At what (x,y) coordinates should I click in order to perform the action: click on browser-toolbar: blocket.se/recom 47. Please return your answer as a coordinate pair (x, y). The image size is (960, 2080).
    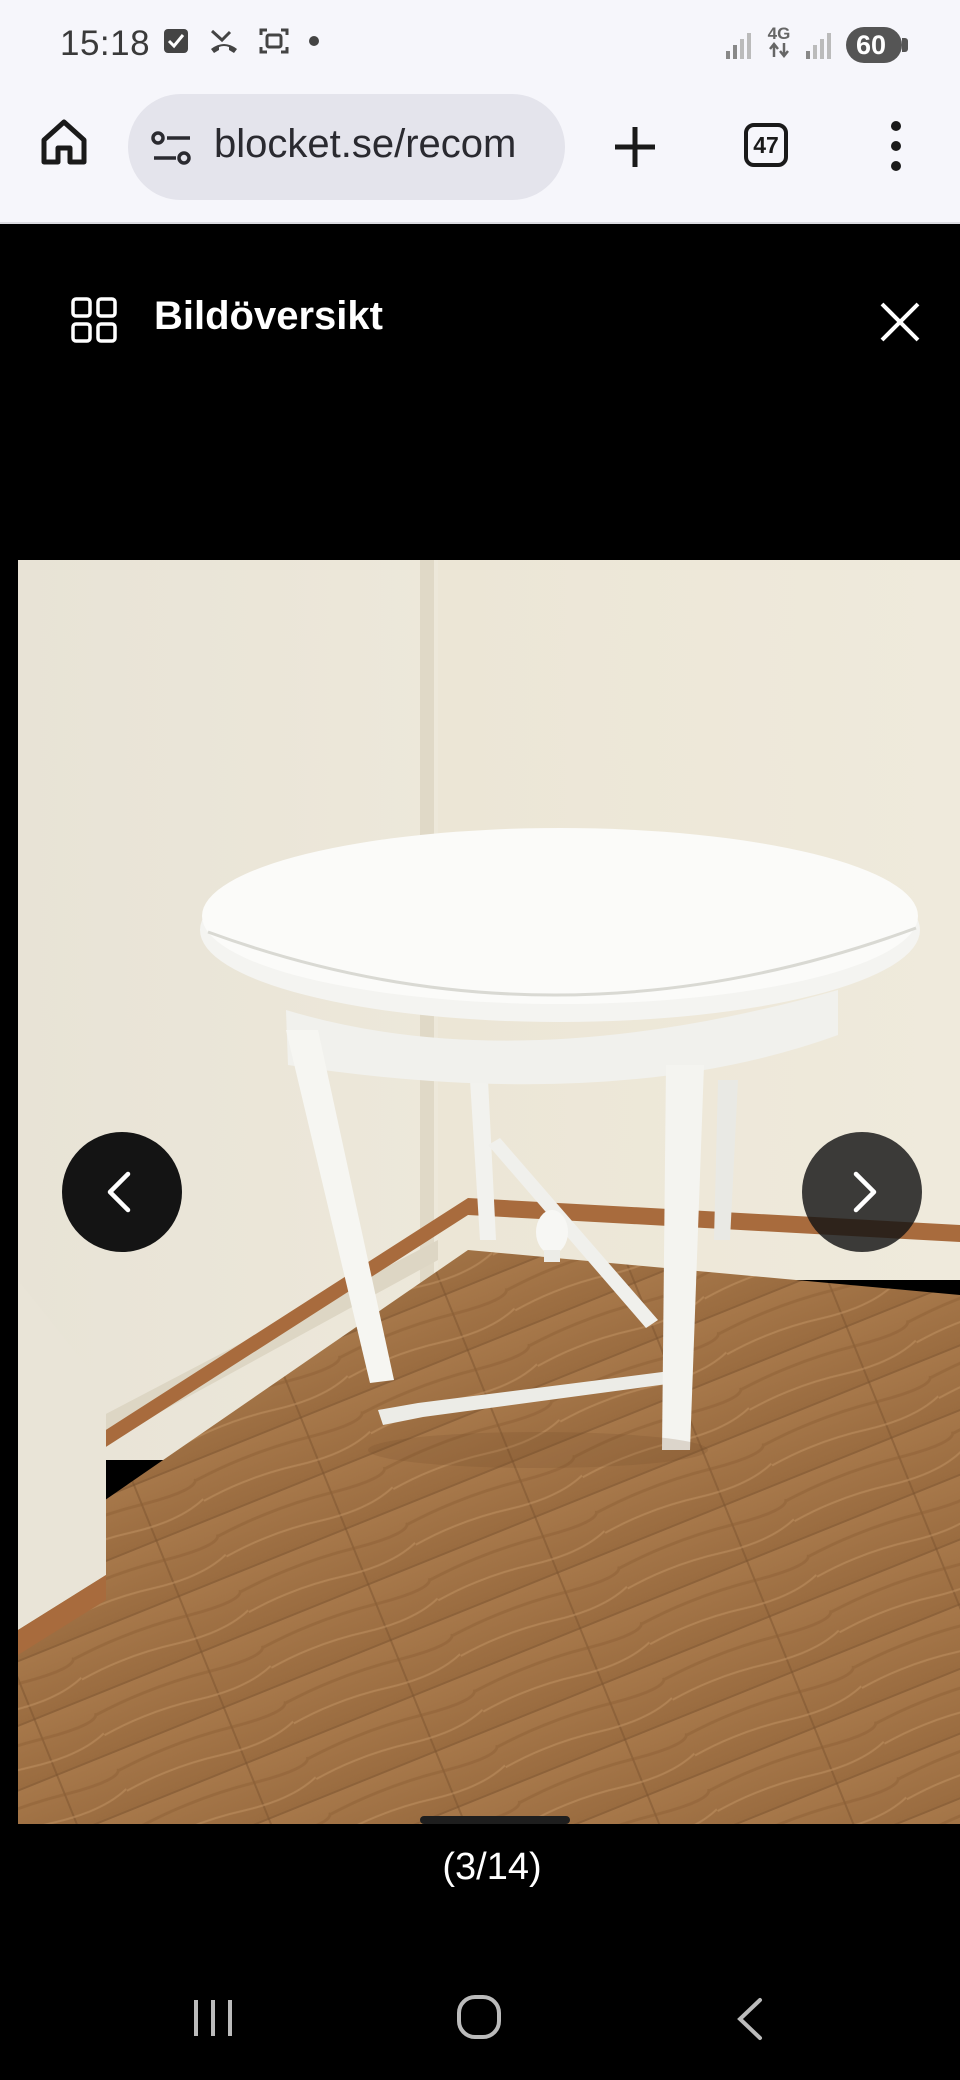
    Looking at the image, I should click on (480, 159).